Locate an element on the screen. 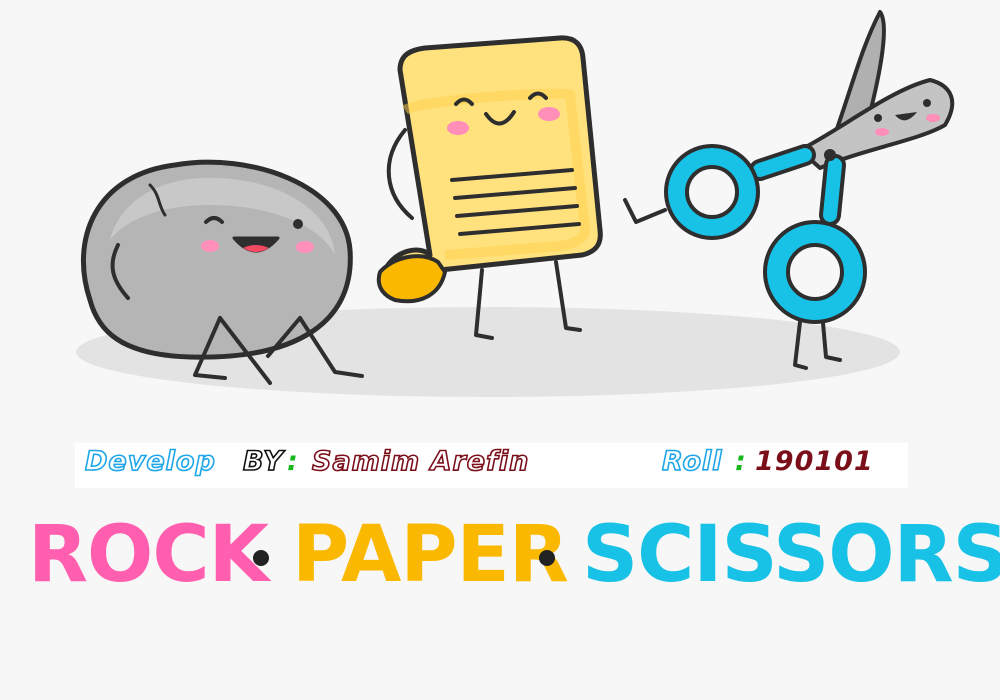 The image size is (1000, 700). roll-label: Roll is located at coordinates (692, 461).